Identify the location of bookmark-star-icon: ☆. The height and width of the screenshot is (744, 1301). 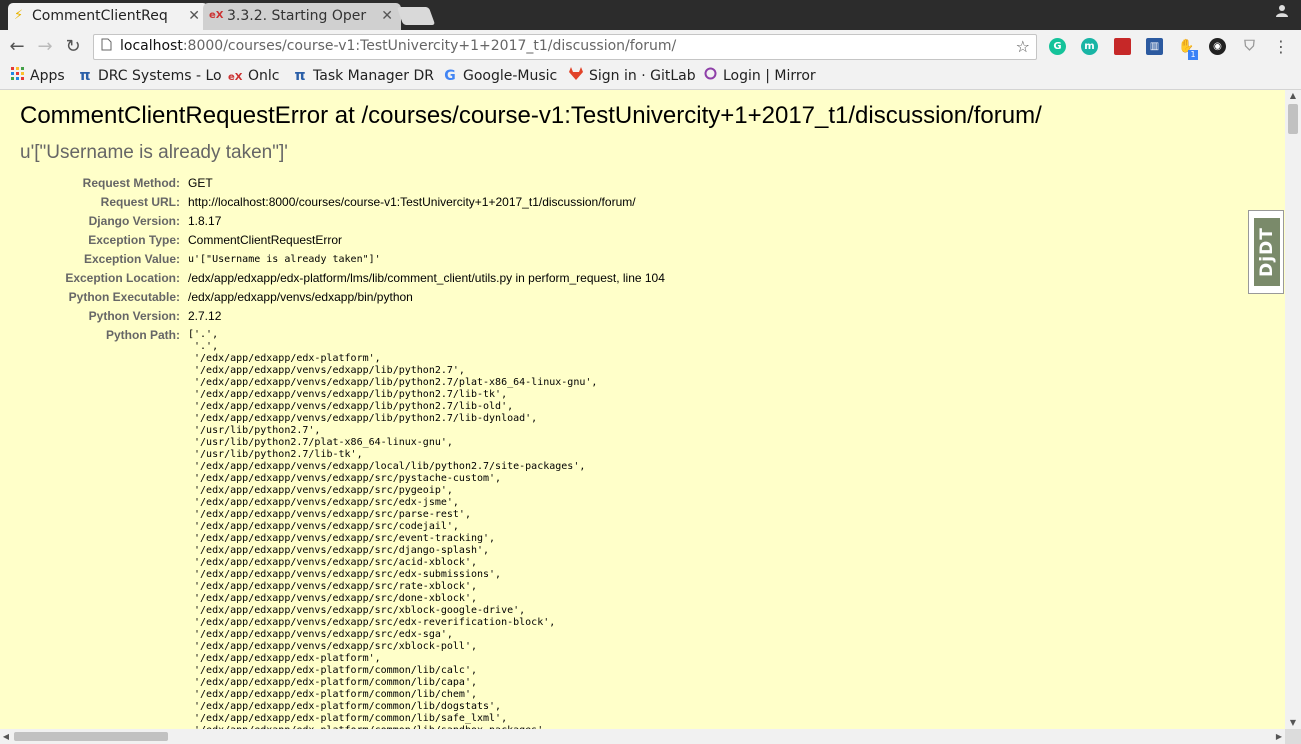
(1023, 46).